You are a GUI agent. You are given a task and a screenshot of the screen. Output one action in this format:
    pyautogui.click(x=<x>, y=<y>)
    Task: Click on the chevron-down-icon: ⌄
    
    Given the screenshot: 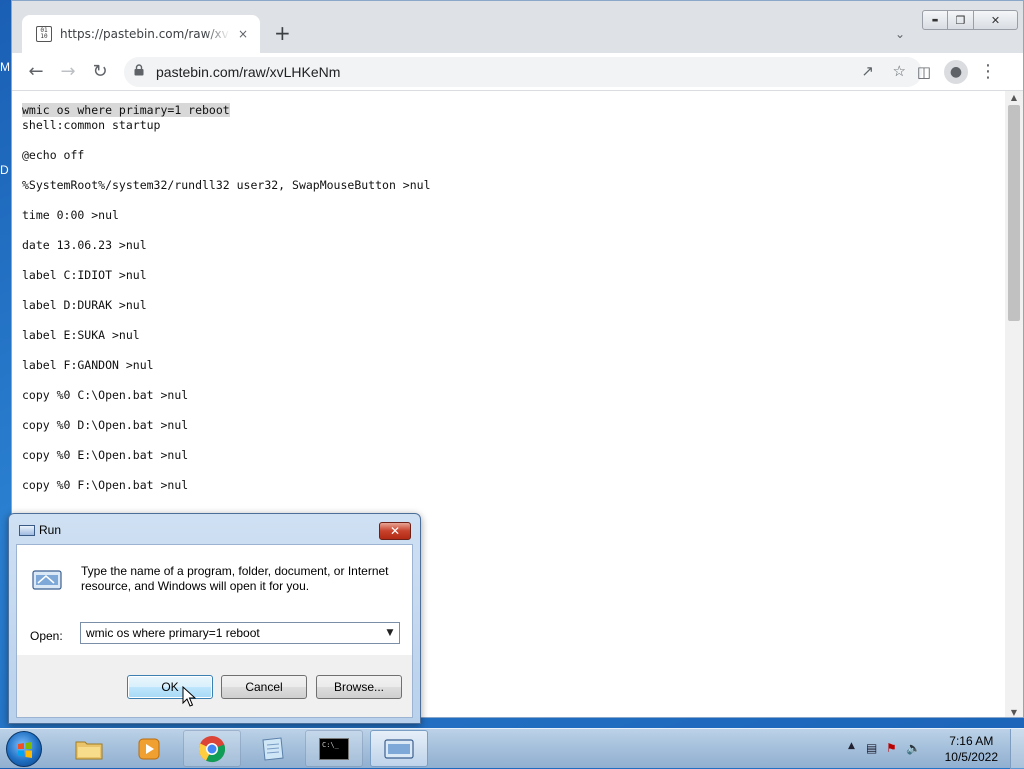 What is the action you would take?
    pyautogui.click(x=900, y=34)
    